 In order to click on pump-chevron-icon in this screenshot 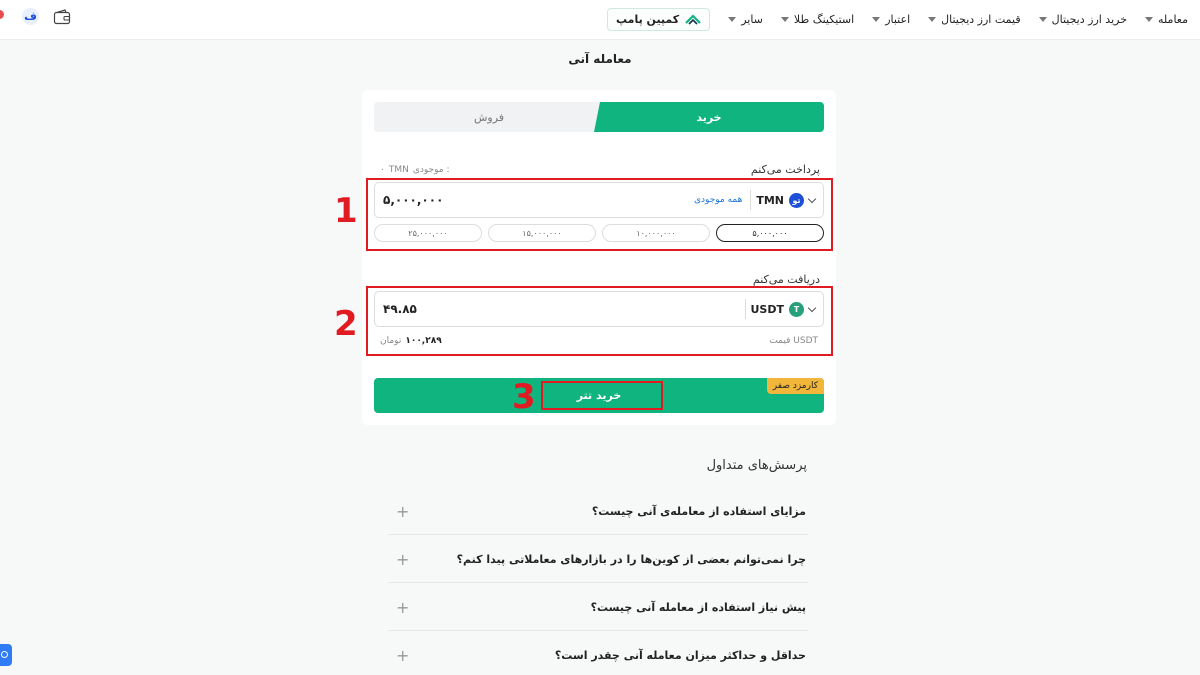, I will do `click(693, 19)`.